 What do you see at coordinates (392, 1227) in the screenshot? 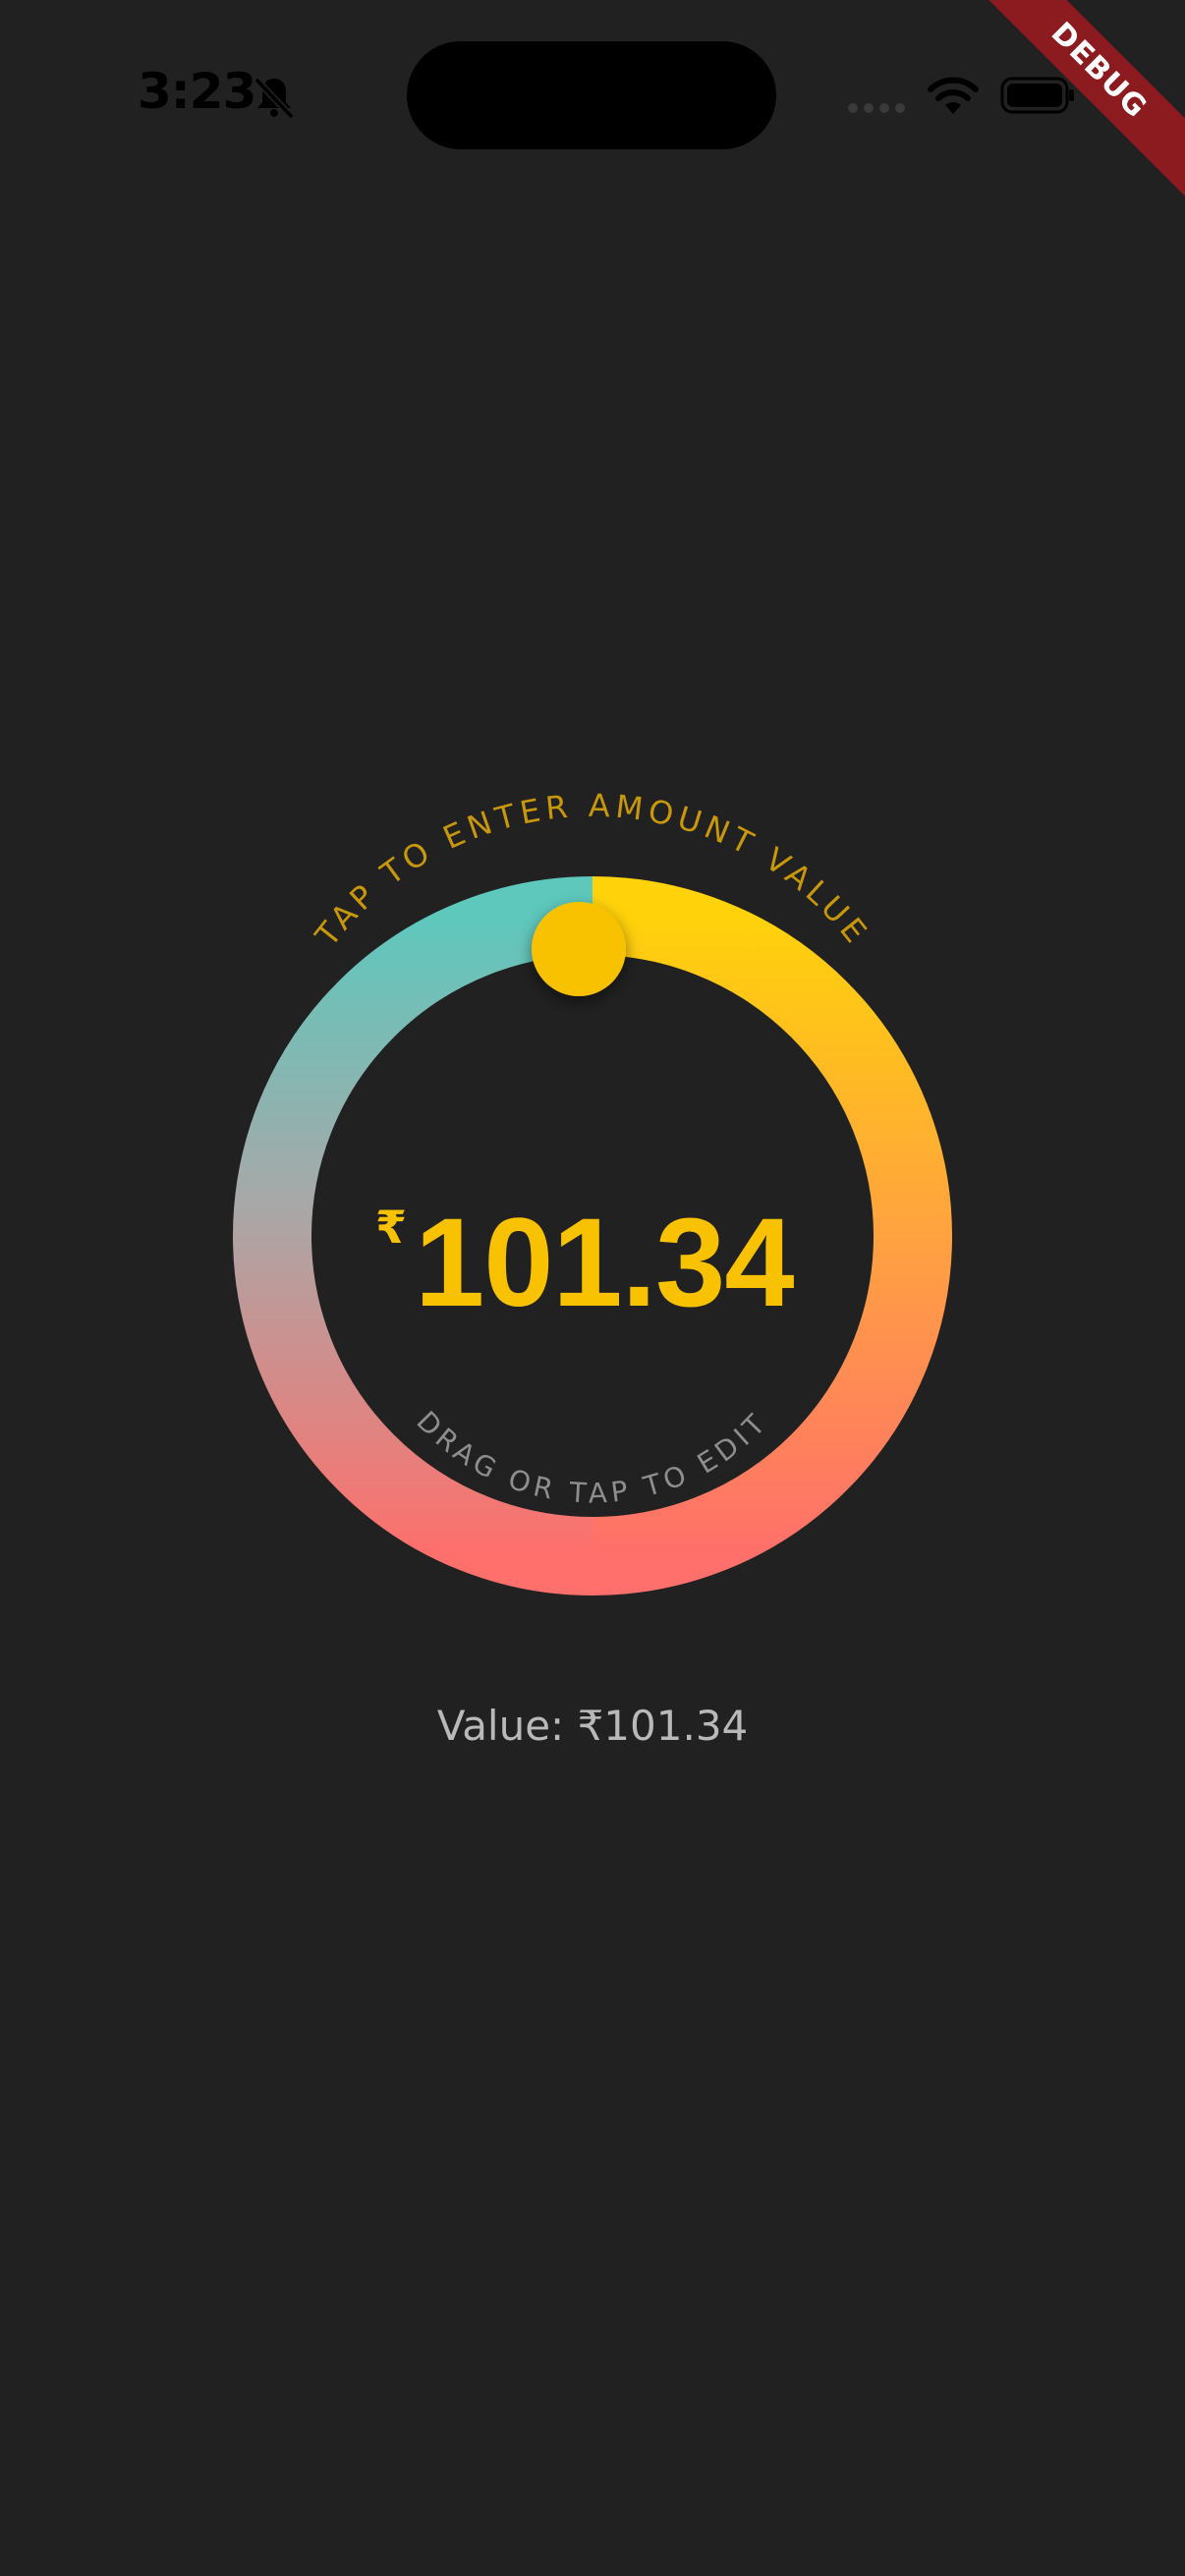
I see `currency-symbol: ₹` at bounding box center [392, 1227].